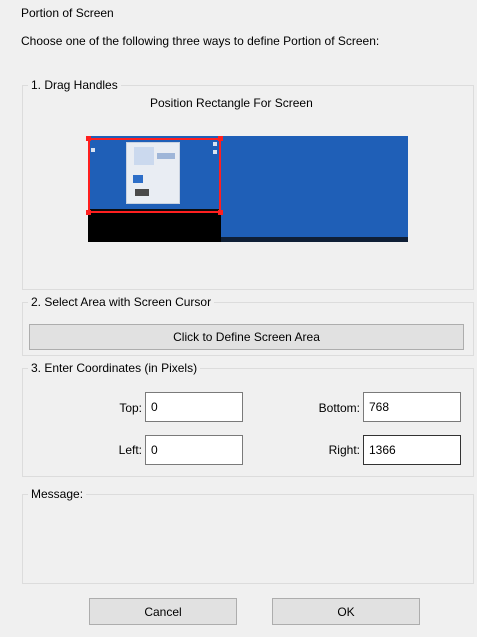  Describe the element at coordinates (57, 494) in the screenshot. I see `message-legend: Message:` at that location.